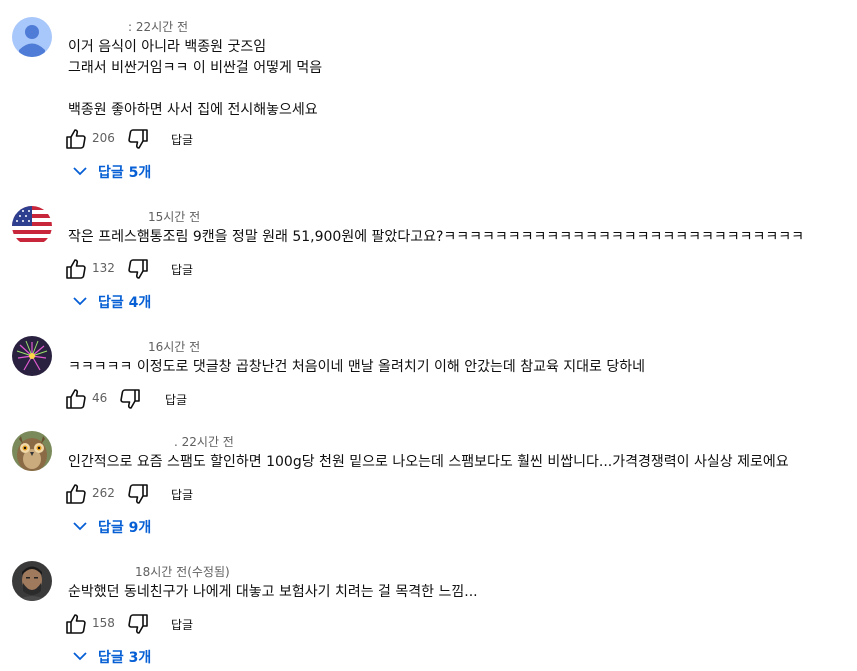 The height and width of the screenshot is (671, 857). What do you see at coordinates (103, 138) in the screenshot?
I see `like-count: 206` at bounding box center [103, 138].